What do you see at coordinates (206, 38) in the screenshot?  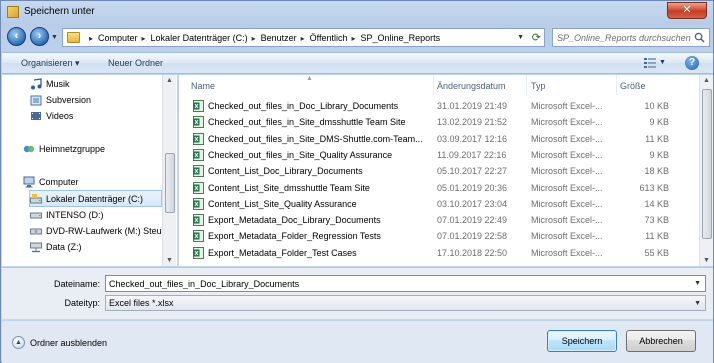 I see `breadcrumb-item: Lokaler Datenträger (C:) ▸` at bounding box center [206, 38].